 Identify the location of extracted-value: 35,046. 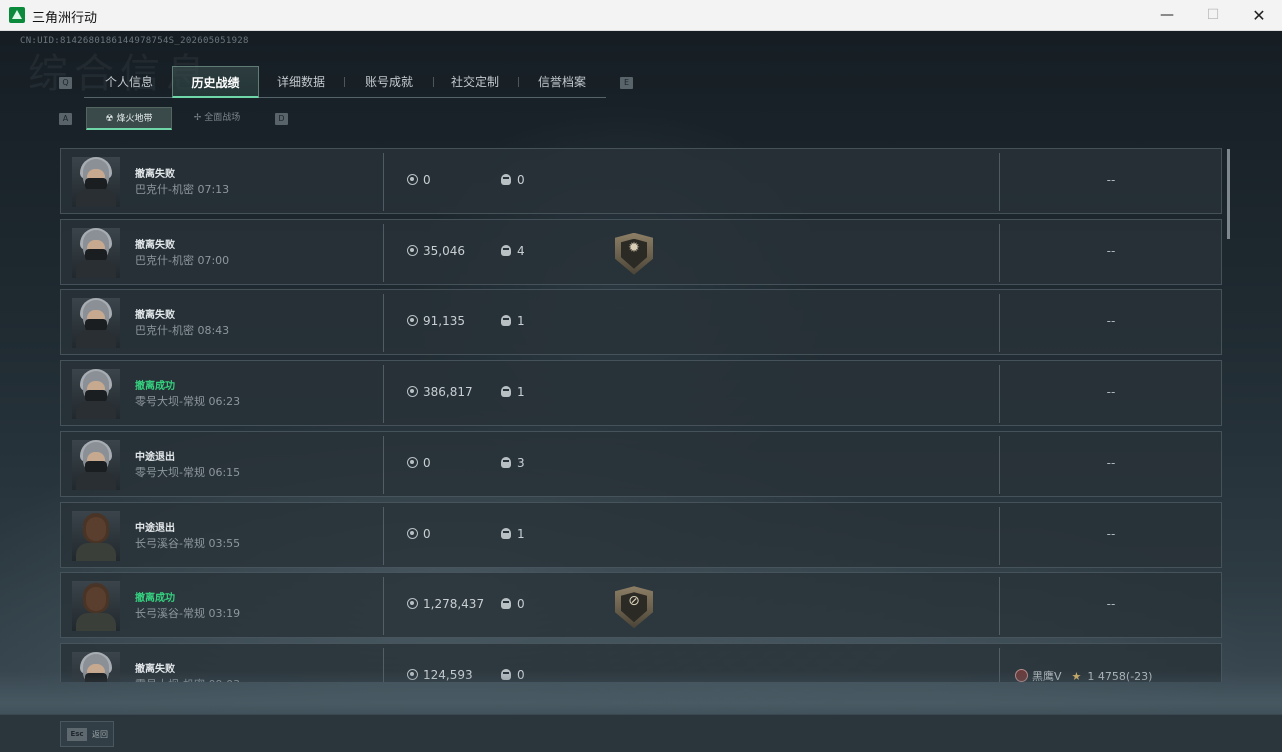
(436, 251).